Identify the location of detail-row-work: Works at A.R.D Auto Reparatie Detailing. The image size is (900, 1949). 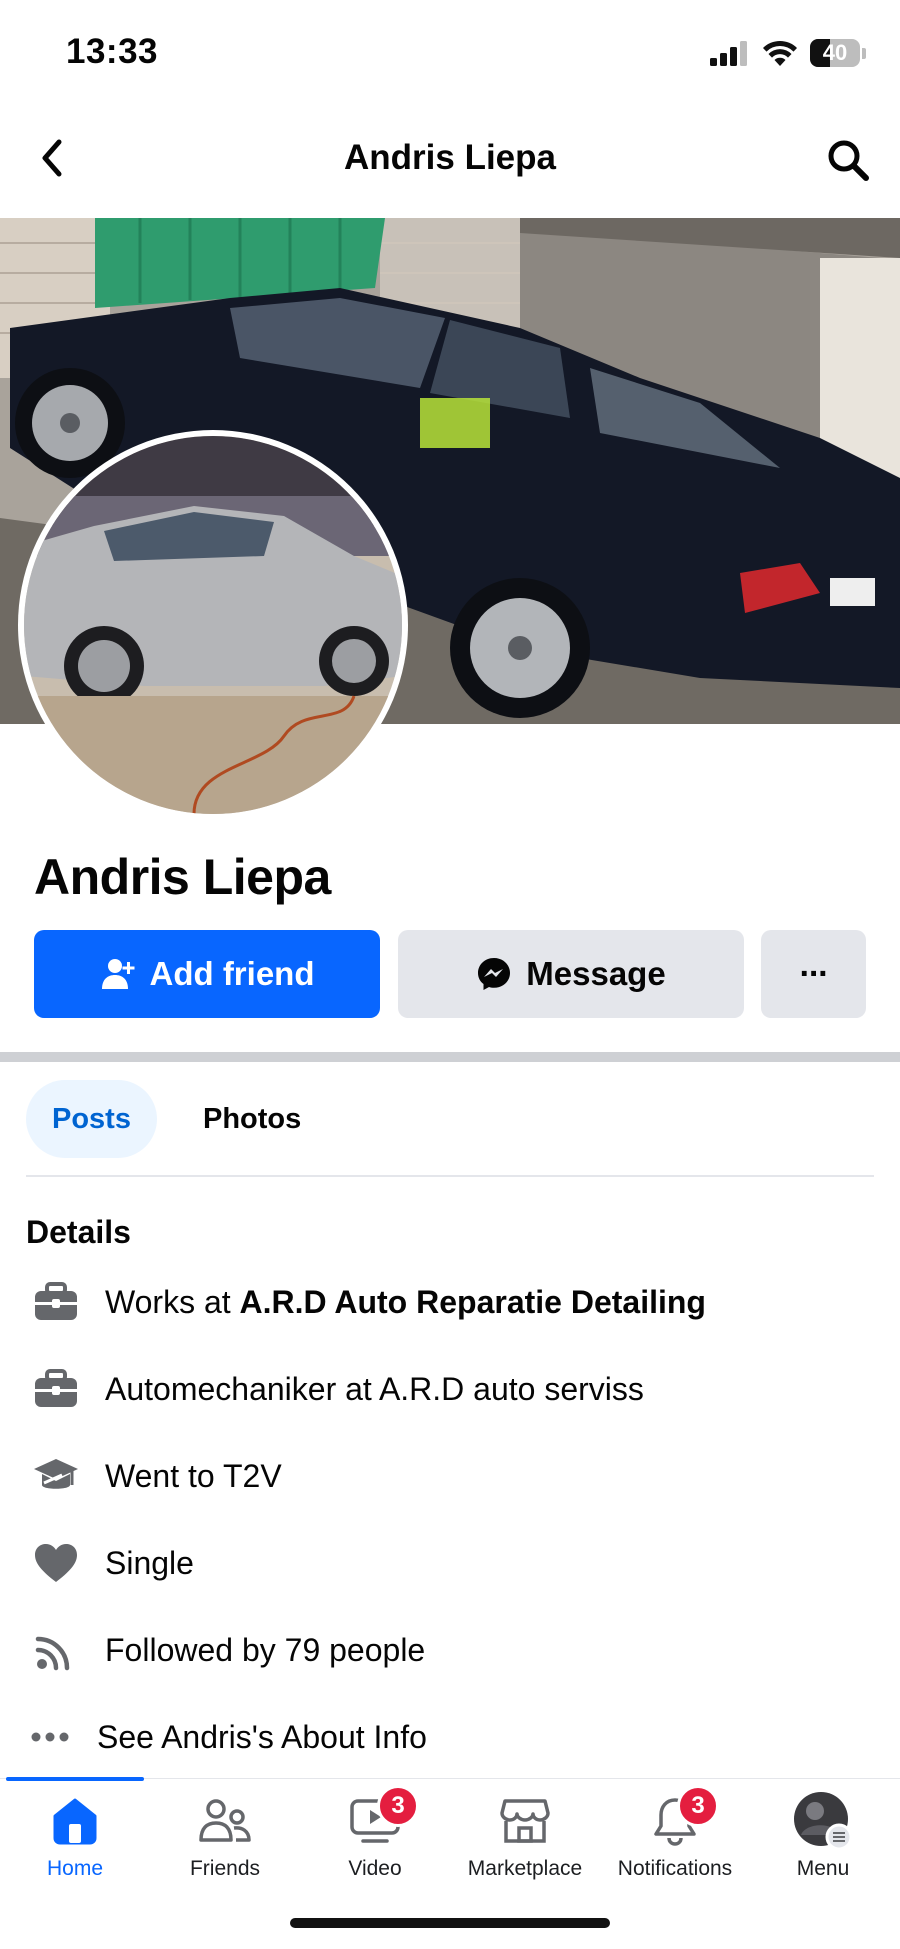
(456, 1302).